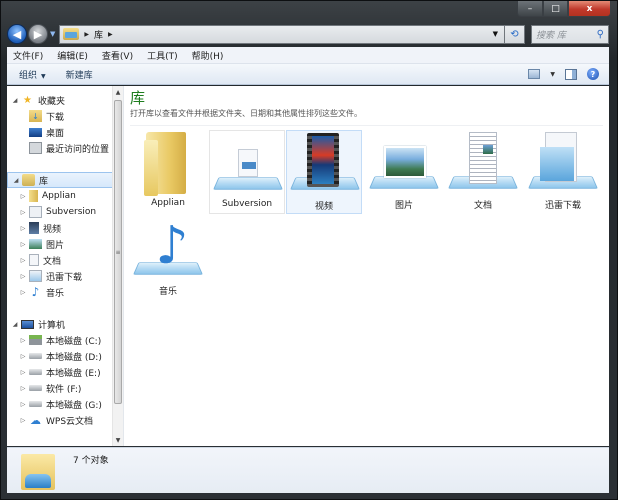  What do you see at coordinates (366, 125) in the screenshot?
I see `header-divider` at bounding box center [366, 125].